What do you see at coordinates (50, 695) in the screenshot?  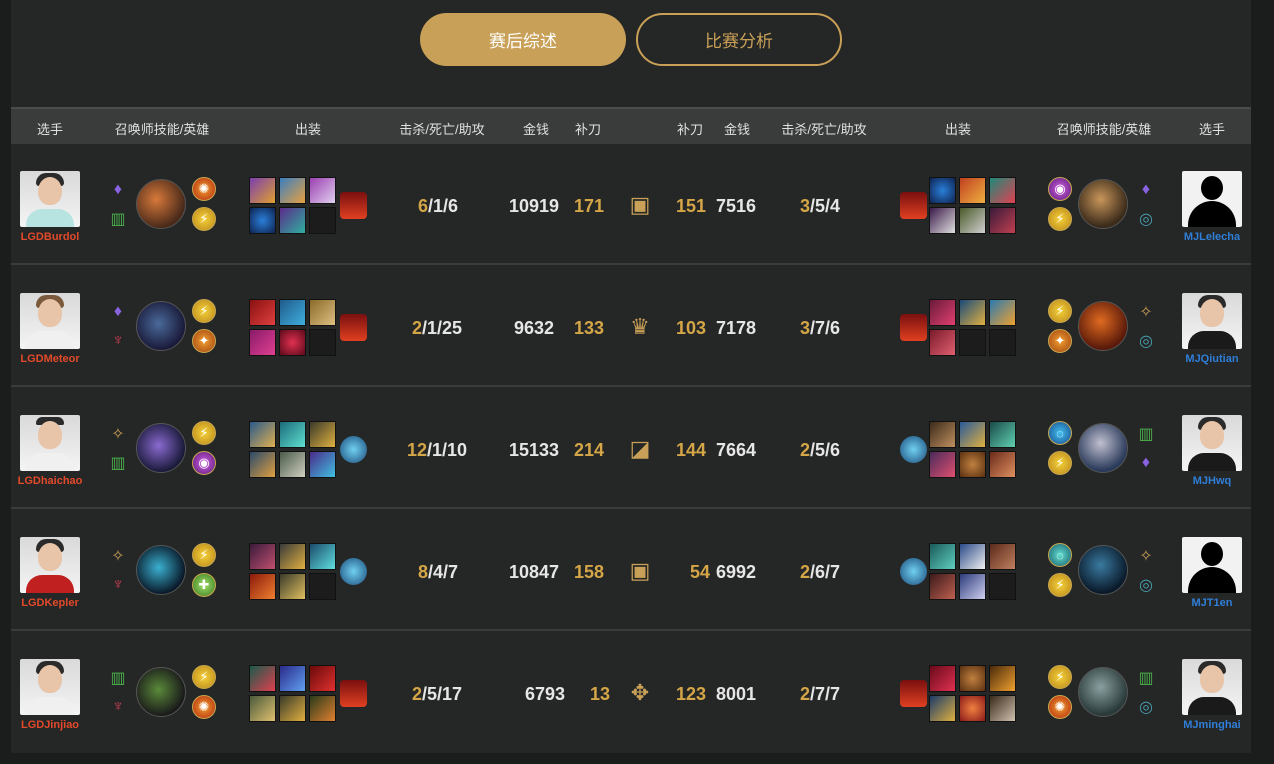 I see `player-left: LGDJinjiao` at bounding box center [50, 695].